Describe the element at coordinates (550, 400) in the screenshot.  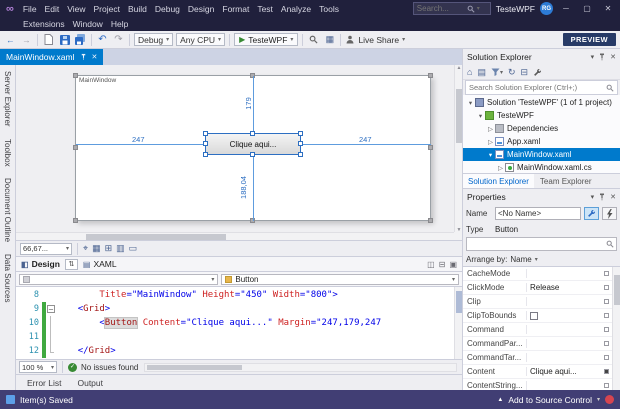
I see `add-to-source-control-button: Add to Source Control` at that location.